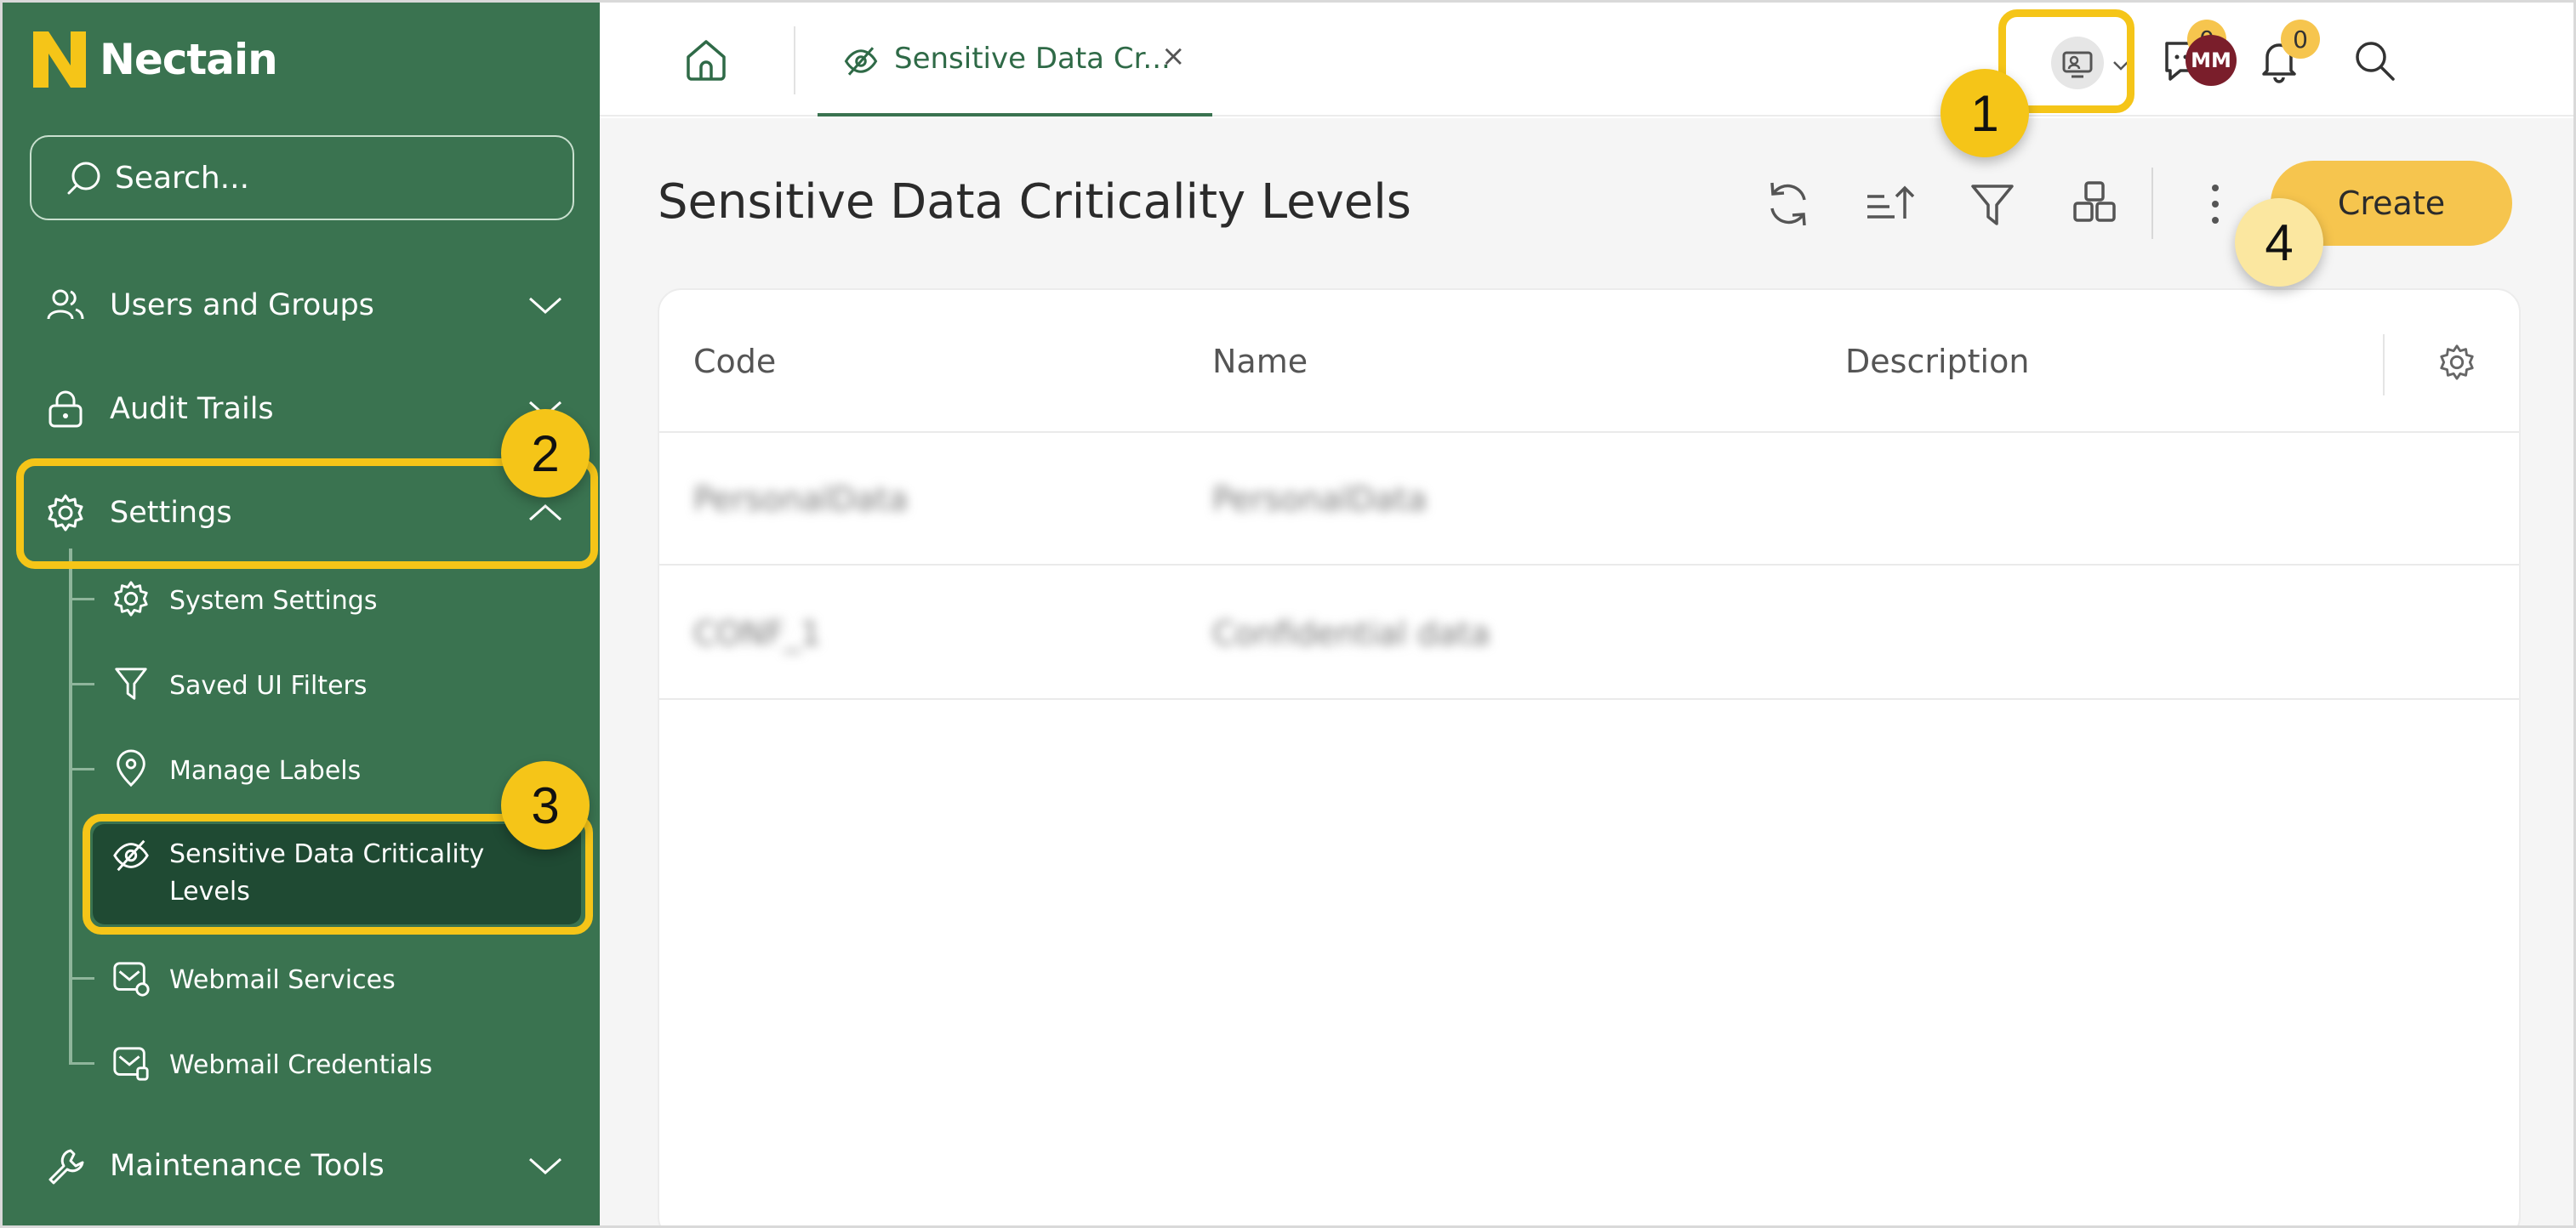 This screenshot has height=1228, width=2576. I want to click on sidebar-item-webmail-services: Webmail Services, so click(333, 979).